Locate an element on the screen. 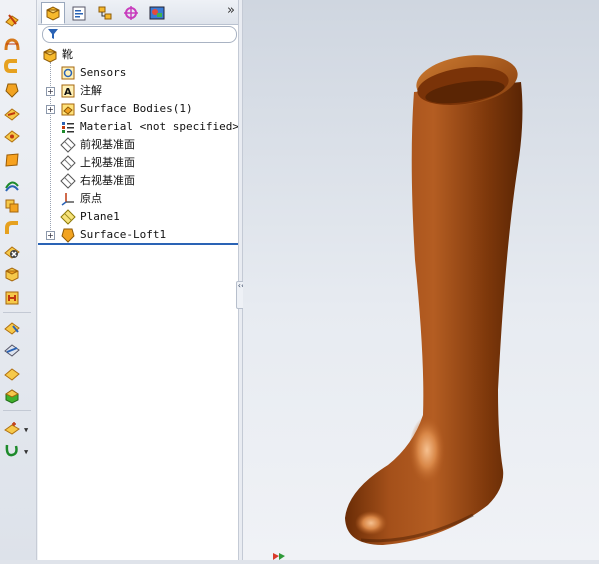  display-manager-icon is located at coordinates (157, 13).